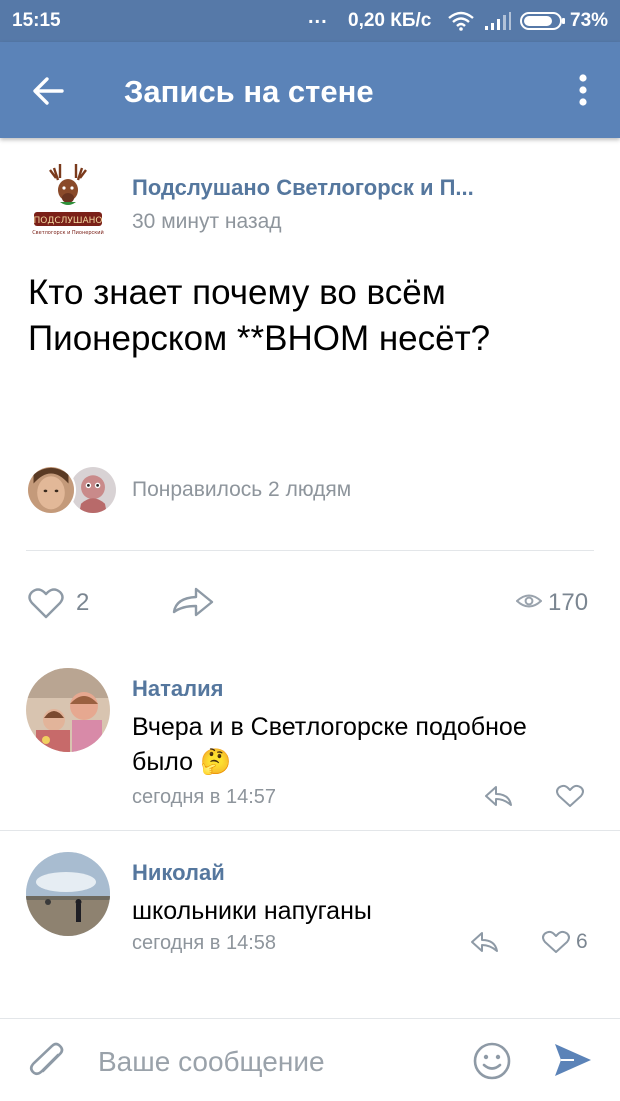 This screenshot has height=1101, width=620. Describe the element at coordinates (68, 232) in the screenshot. I see `svg-text: Светлогорск и Пионерский` at that location.